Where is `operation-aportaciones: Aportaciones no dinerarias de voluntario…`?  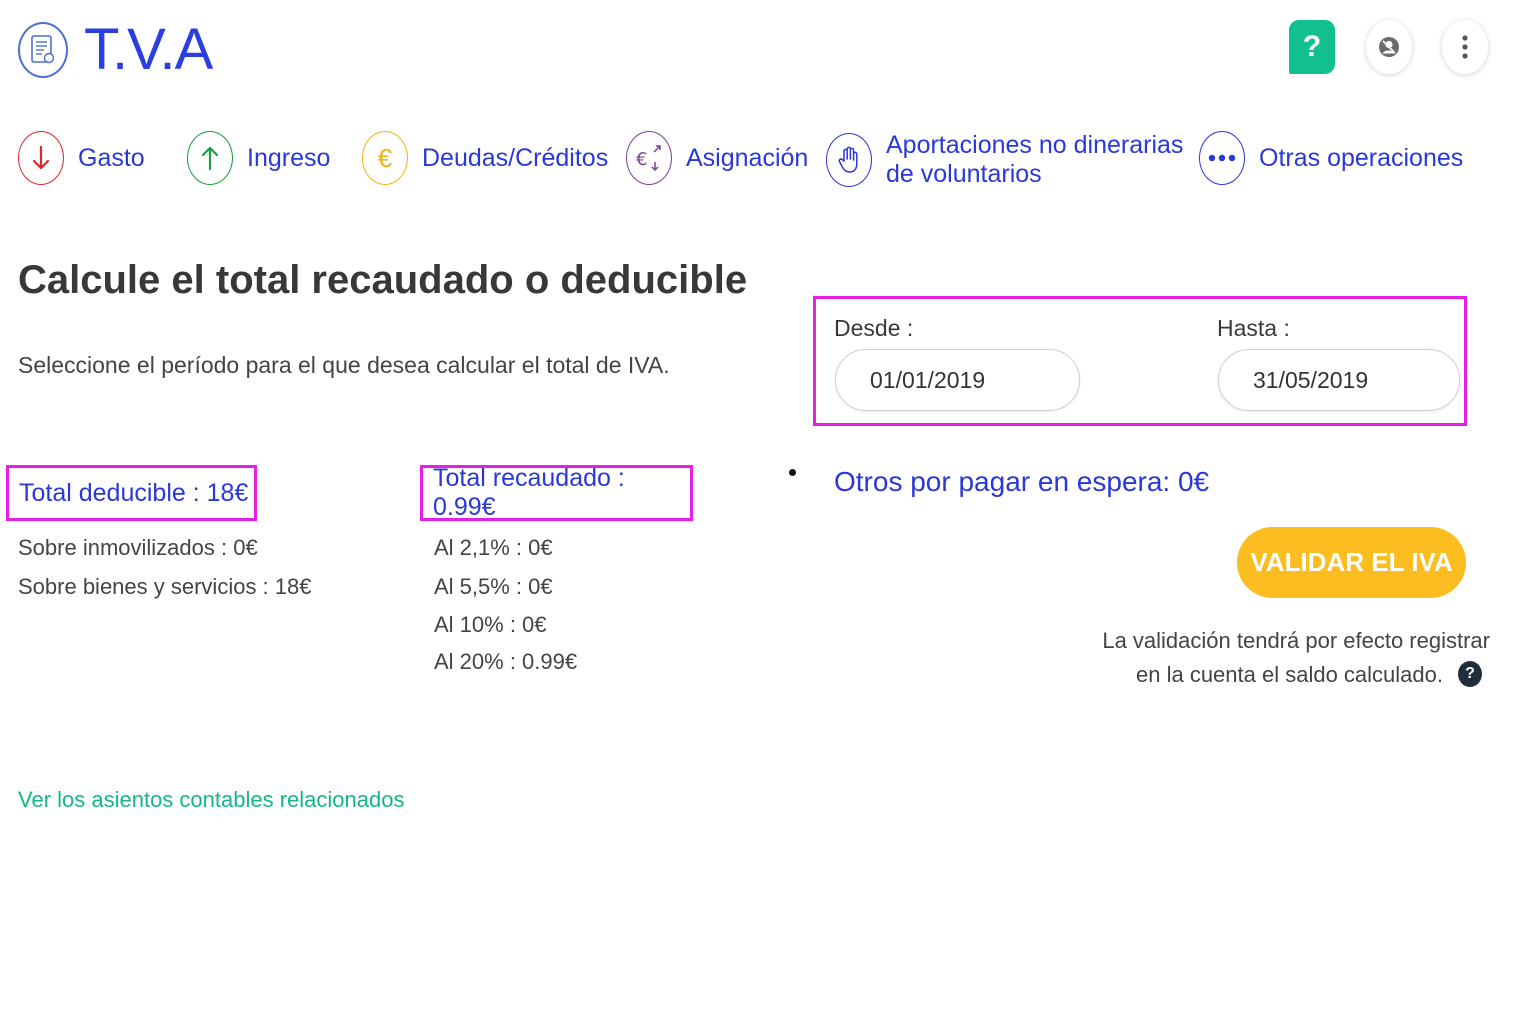 operation-aportaciones: Aportaciones no dinerarias de voluntario… is located at coordinates (1004, 160).